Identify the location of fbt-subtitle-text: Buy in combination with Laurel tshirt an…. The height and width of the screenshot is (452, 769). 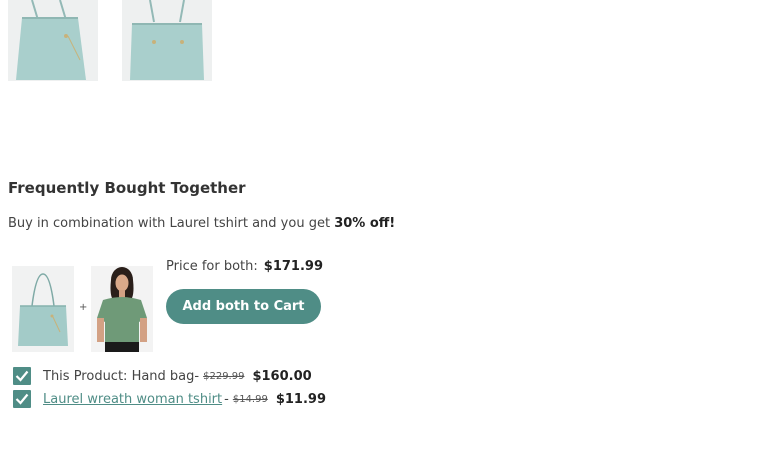
(171, 223).